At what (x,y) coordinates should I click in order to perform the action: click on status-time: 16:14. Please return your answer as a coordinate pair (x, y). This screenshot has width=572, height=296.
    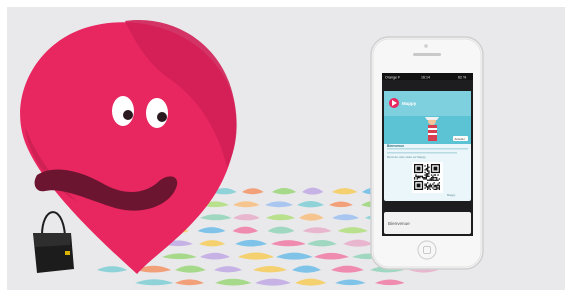
    Looking at the image, I should click on (425, 78).